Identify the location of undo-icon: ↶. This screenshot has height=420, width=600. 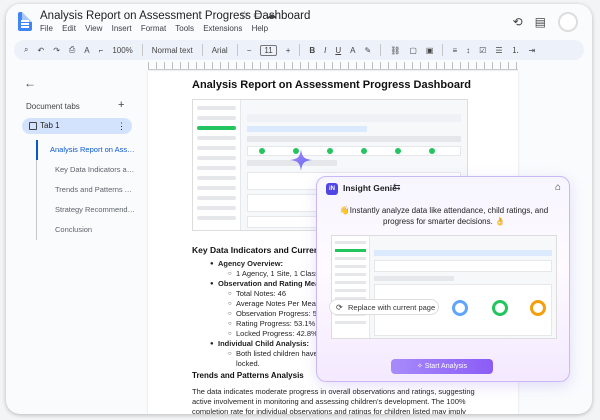
(40, 50).